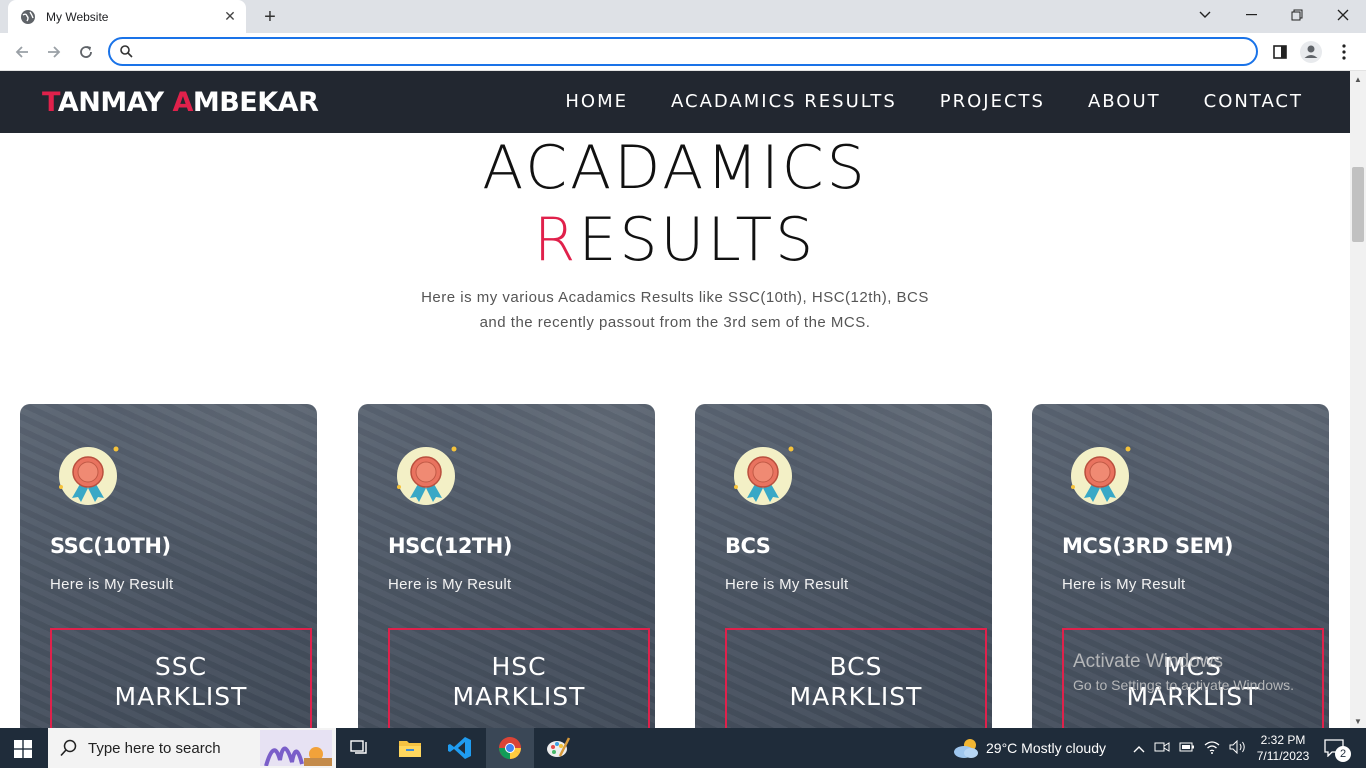  What do you see at coordinates (556, 240) in the screenshot?
I see `title-initial: R` at bounding box center [556, 240].